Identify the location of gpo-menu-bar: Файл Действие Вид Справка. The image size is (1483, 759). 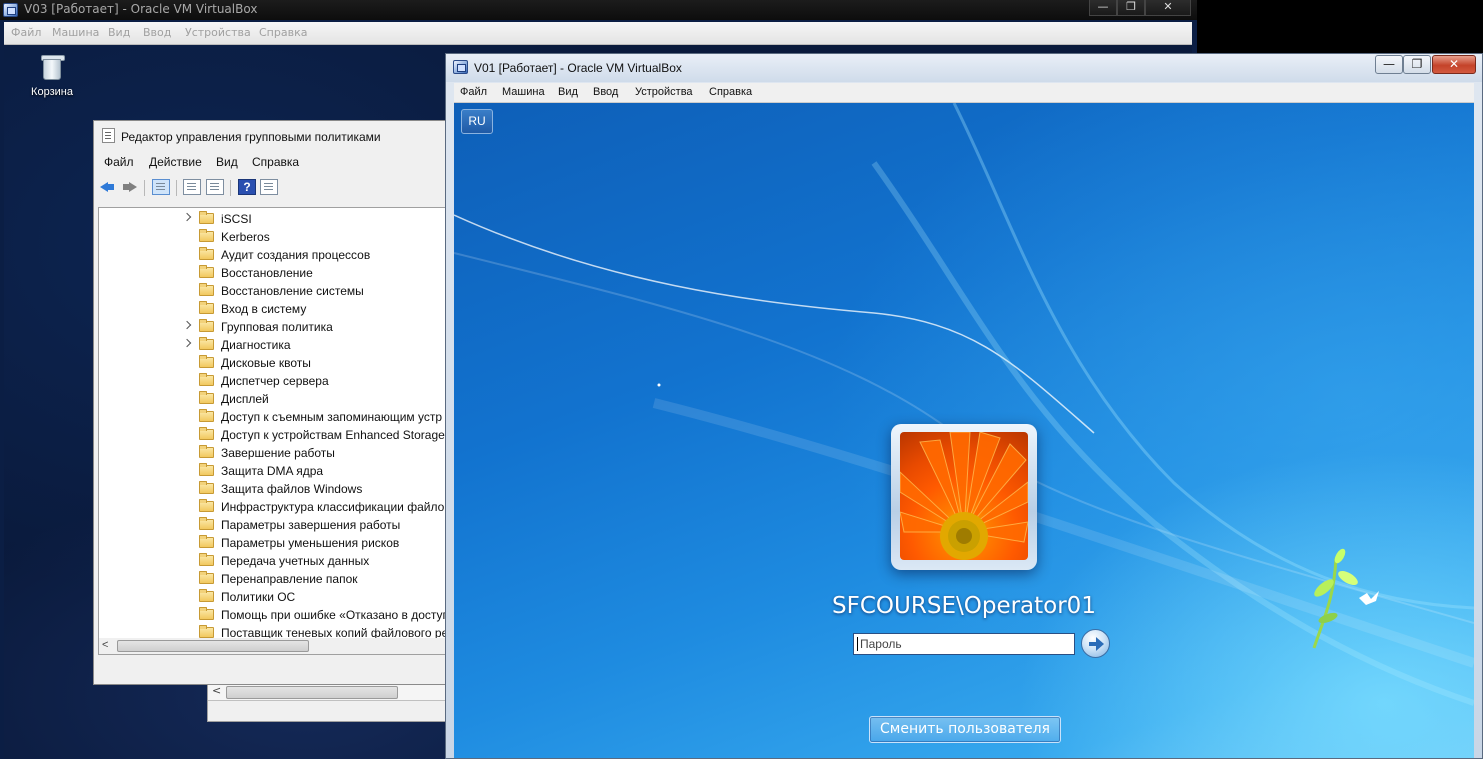
(283, 164).